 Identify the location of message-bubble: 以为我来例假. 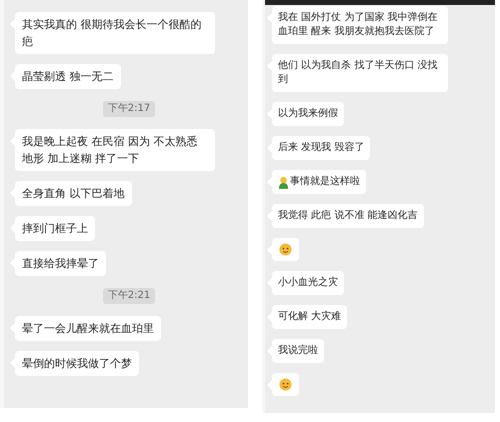
(308, 114).